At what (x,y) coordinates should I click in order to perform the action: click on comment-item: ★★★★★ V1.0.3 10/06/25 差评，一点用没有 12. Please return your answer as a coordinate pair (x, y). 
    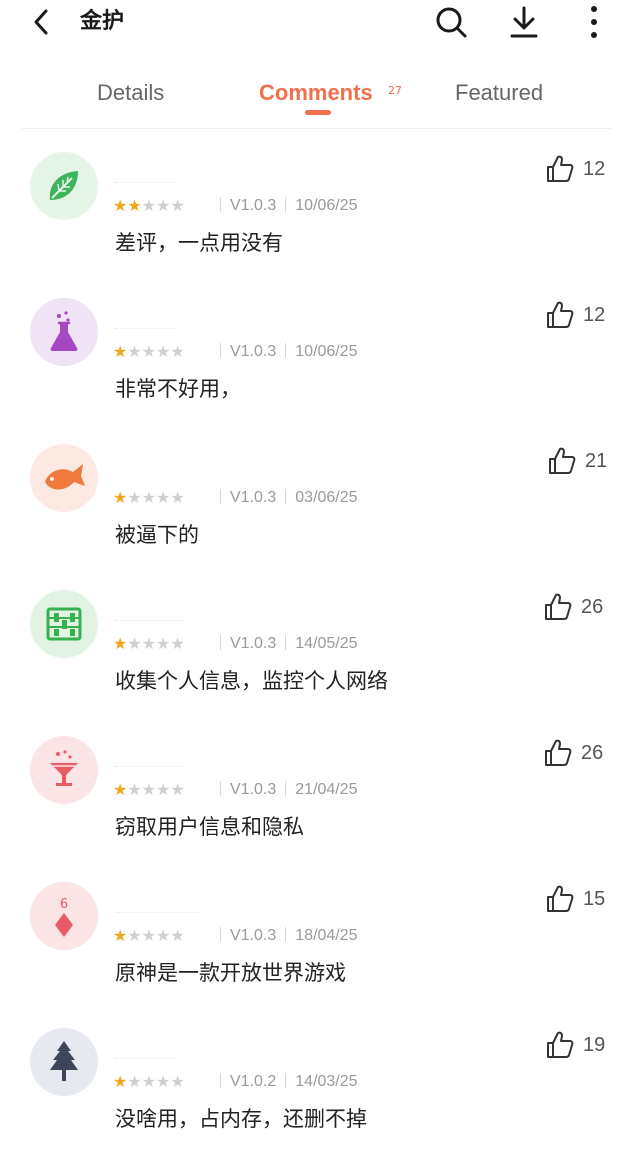
    Looking at the image, I should click on (314, 225).